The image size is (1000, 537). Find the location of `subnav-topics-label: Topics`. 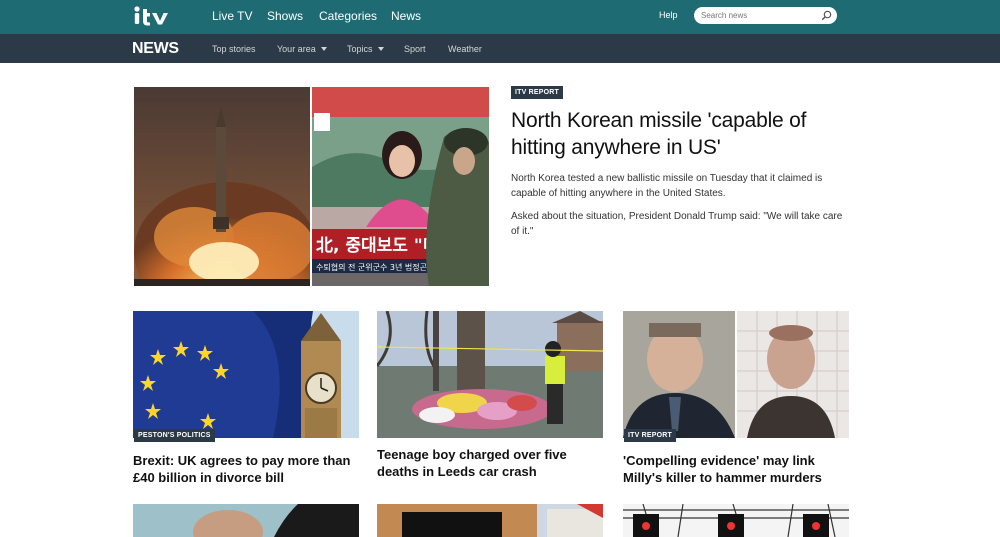

subnav-topics-label: Topics is located at coordinates (360, 49).